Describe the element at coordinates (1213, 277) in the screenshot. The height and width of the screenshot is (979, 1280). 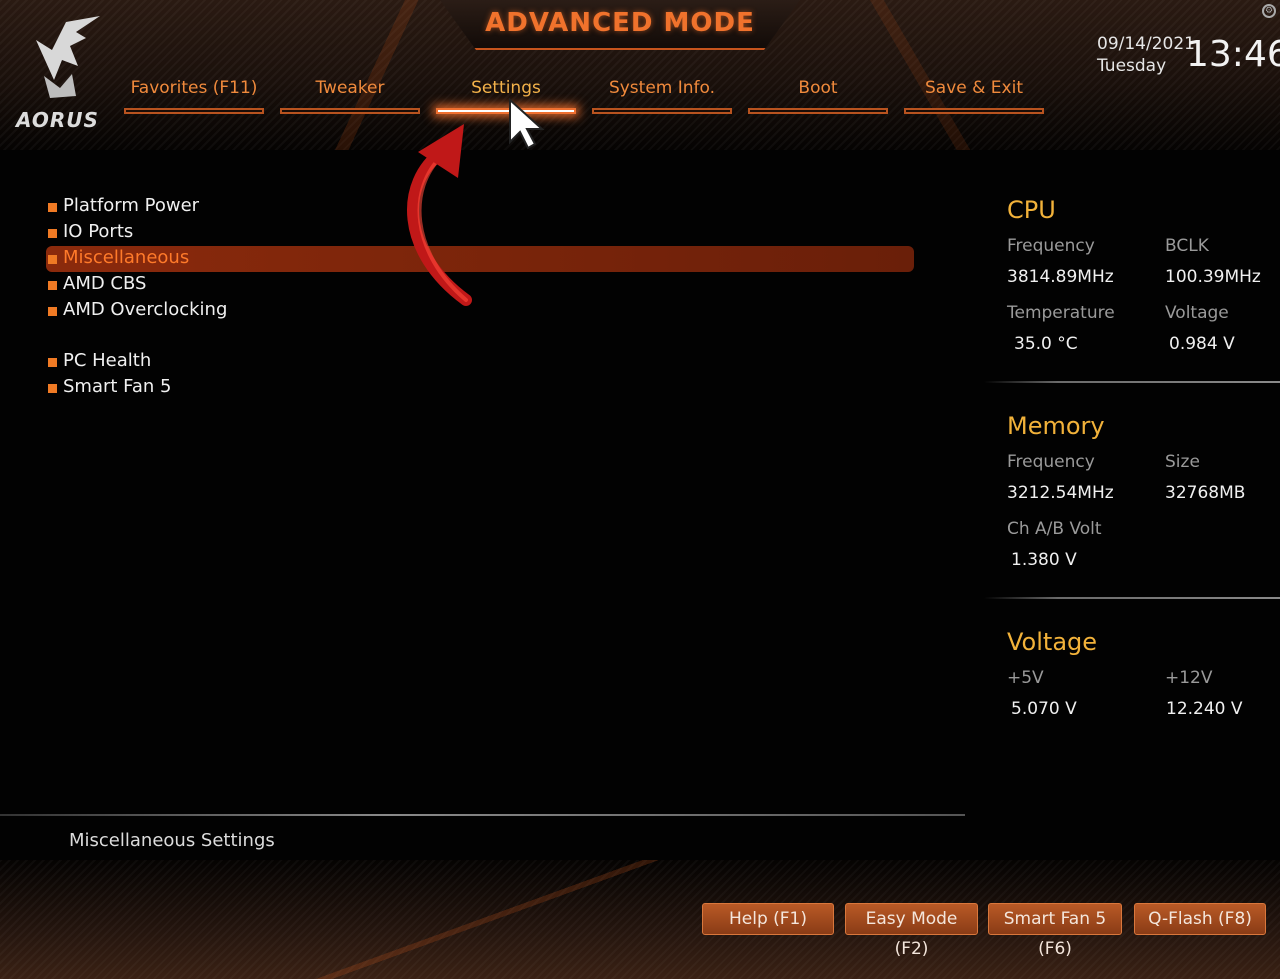
I see `cpu-bclk-value: 100.39MHz` at that location.